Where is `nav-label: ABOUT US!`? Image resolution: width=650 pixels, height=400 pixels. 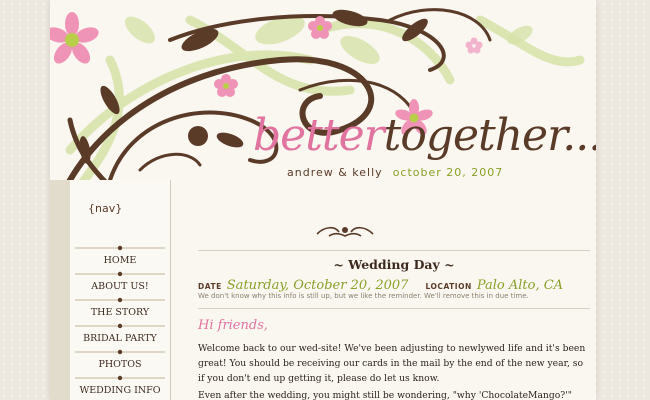
nav-label: ABOUT US! is located at coordinates (120, 286).